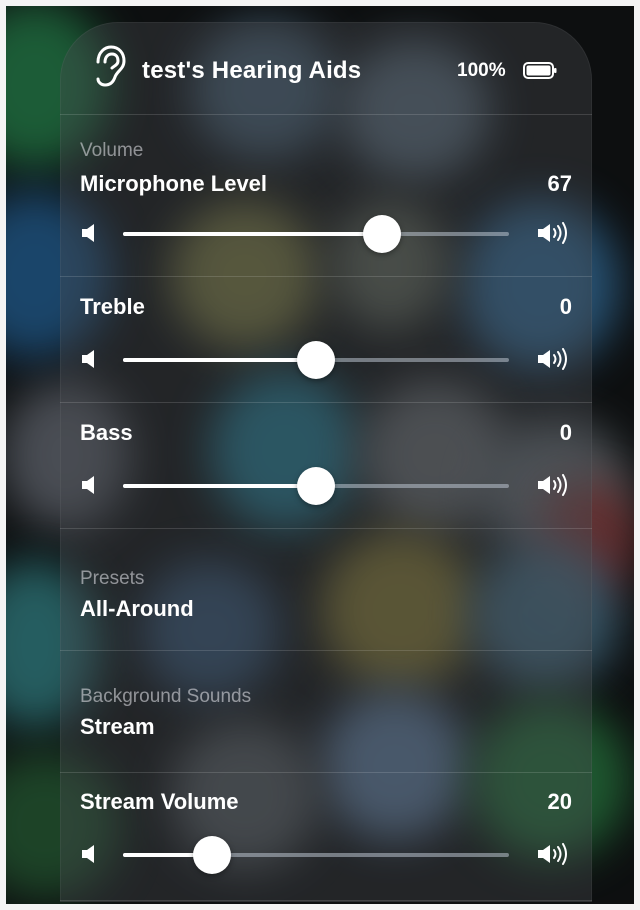 This screenshot has height=910, width=640. What do you see at coordinates (326, 711) in the screenshot?
I see `background-sounds-row: Background Sounds Stream` at bounding box center [326, 711].